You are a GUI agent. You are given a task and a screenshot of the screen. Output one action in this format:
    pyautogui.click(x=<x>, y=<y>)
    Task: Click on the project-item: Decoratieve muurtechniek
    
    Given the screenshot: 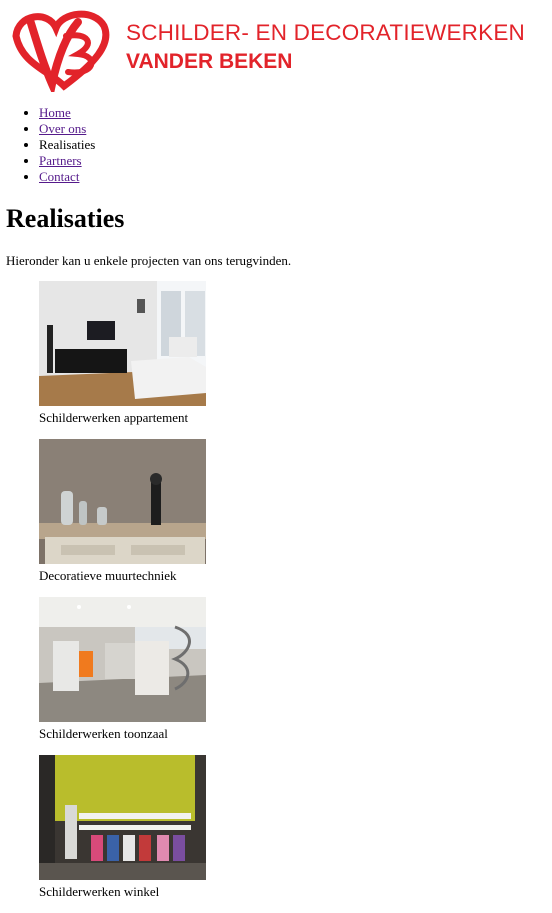 What is the action you would take?
    pyautogui.click(x=289, y=511)
    